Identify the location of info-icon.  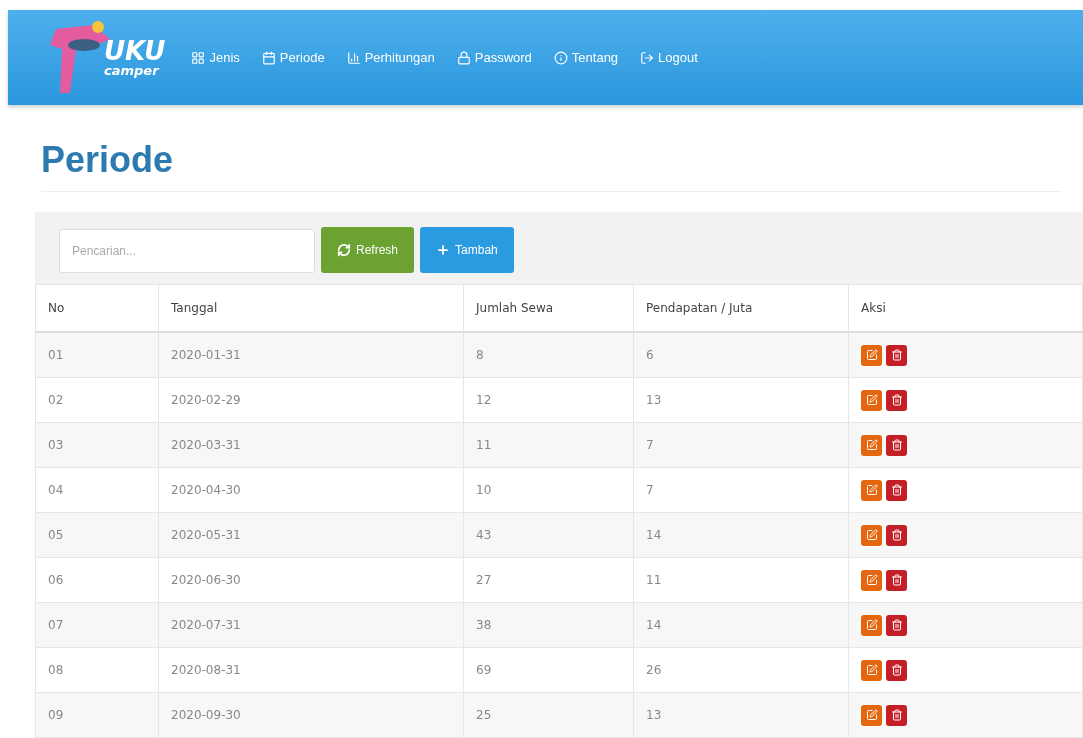
(560, 57).